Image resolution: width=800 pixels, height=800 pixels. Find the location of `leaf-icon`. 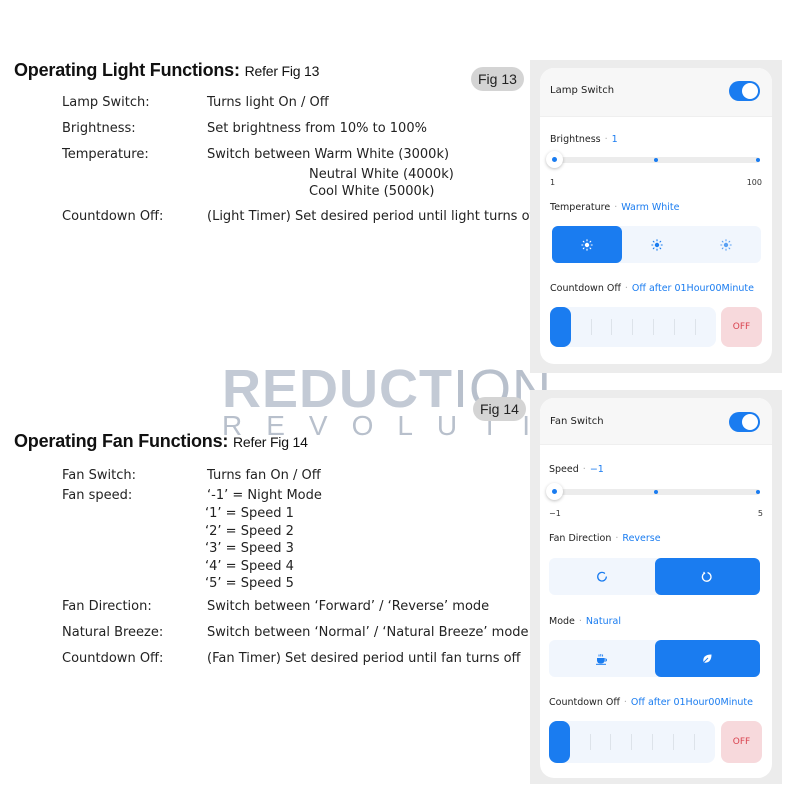

leaf-icon is located at coordinates (707, 658).